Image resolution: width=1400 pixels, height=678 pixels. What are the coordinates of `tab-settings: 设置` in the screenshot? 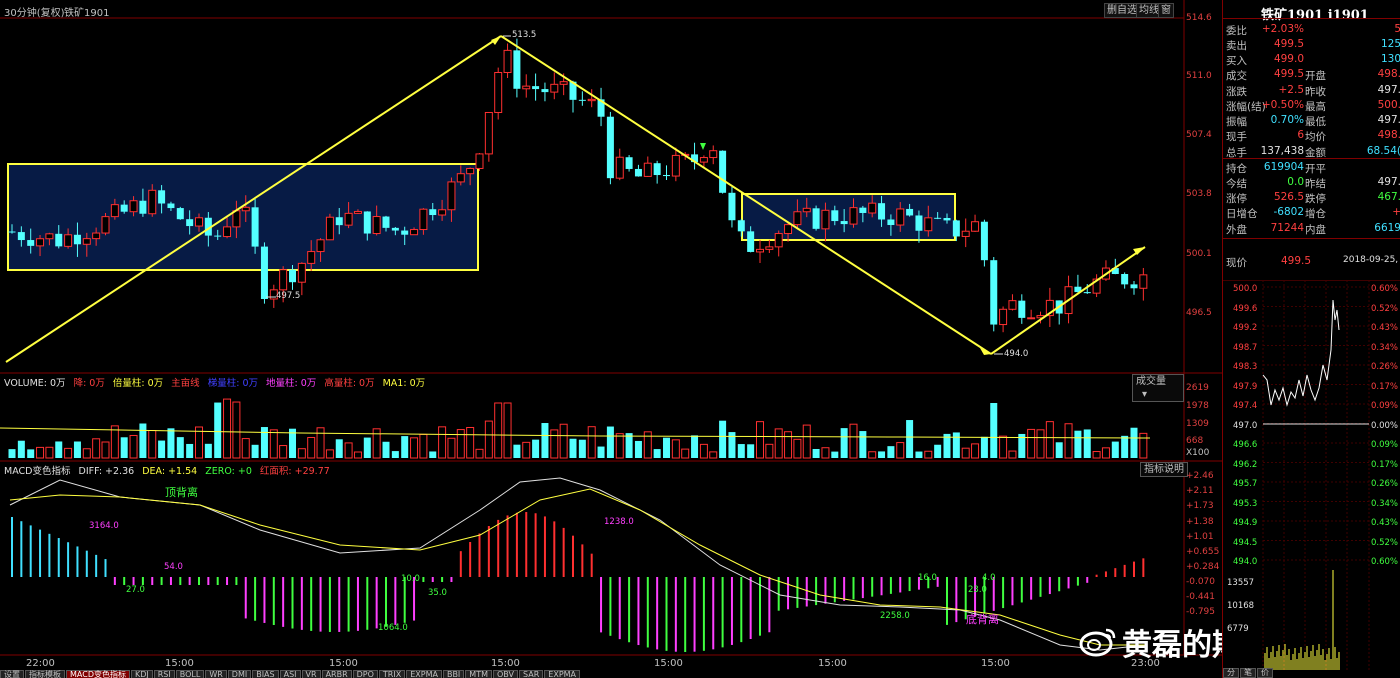 It's located at (12, 674).